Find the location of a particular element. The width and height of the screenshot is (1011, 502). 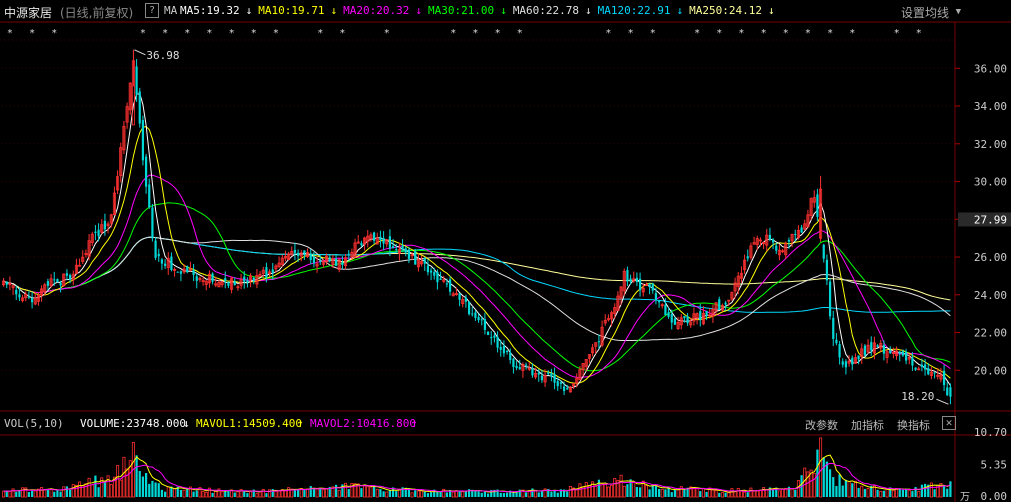

help-icon: ? is located at coordinates (152, 10).